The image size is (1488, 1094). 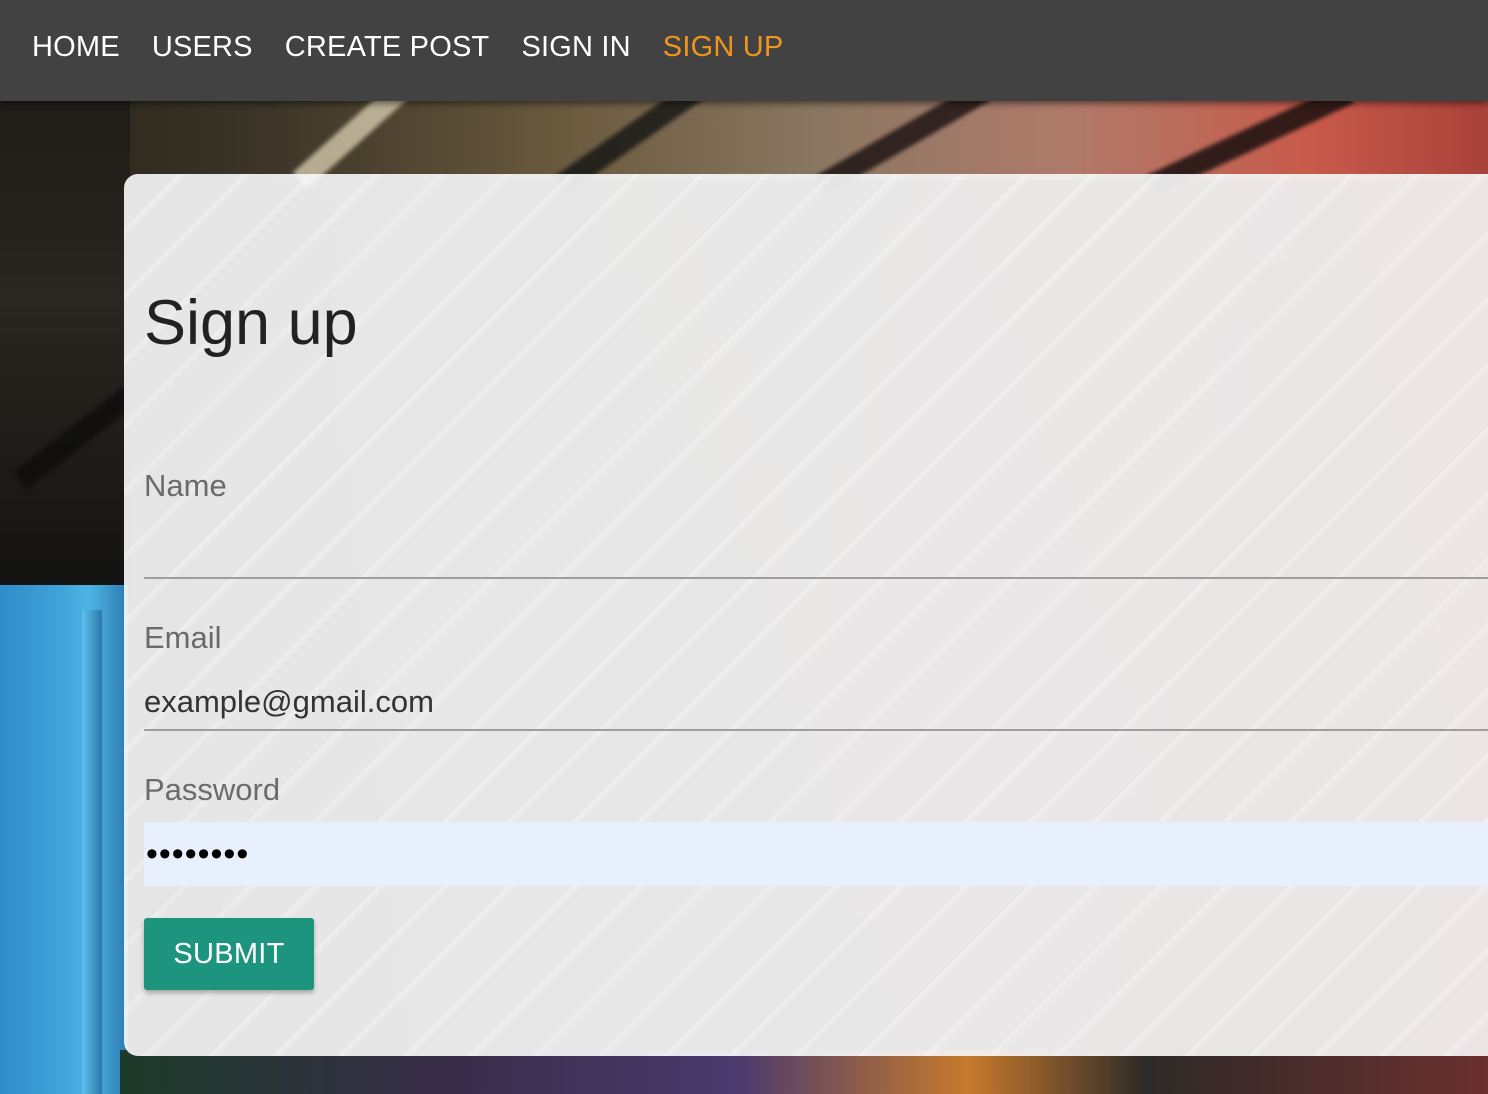 What do you see at coordinates (816, 550) in the screenshot?
I see `name-input` at bounding box center [816, 550].